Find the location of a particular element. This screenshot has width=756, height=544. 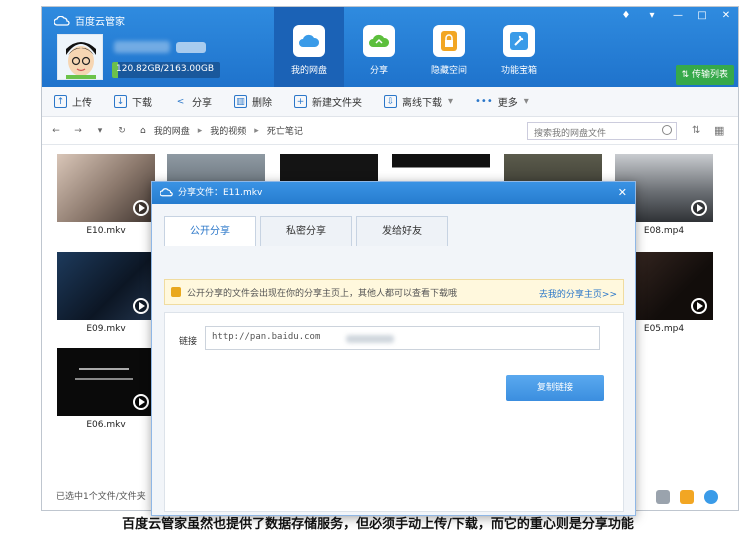

breadcrumb-item: 我的网盘 is located at coordinates (172, 130).